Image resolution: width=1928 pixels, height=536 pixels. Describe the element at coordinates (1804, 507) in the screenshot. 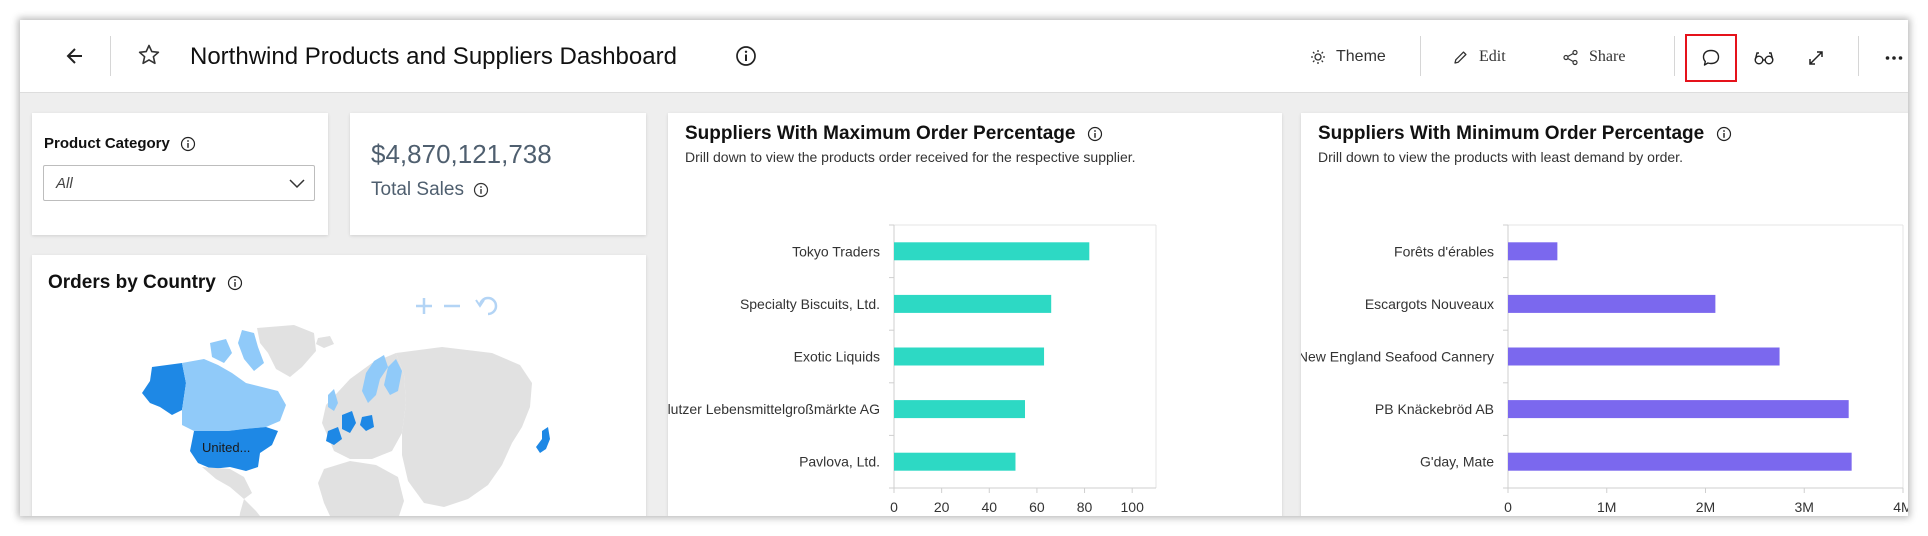

I see `x-tick-label: 3M` at that location.